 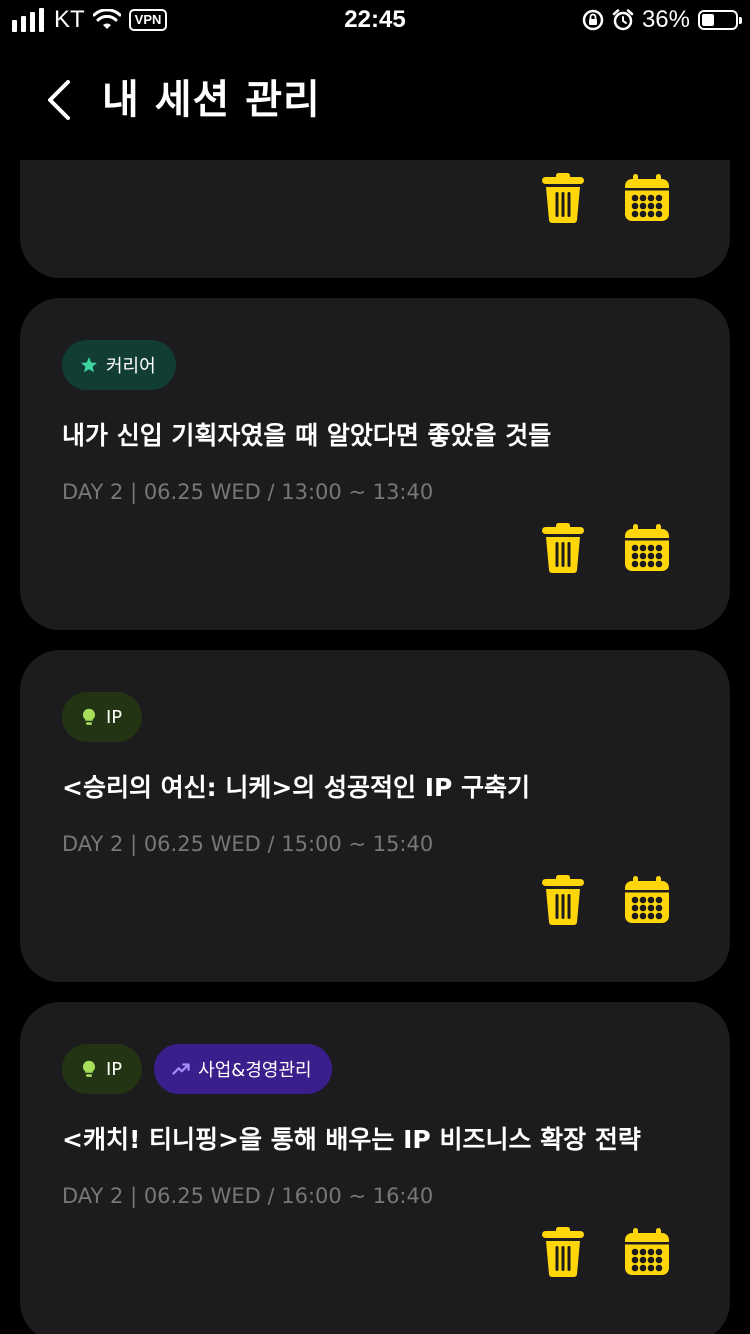 What do you see at coordinates (248, 844) in the screenshot?
I see `session-time: DAY 2 | 06.25 WED / 15:00 ~ 15:40` at bounding box center [248, 844].